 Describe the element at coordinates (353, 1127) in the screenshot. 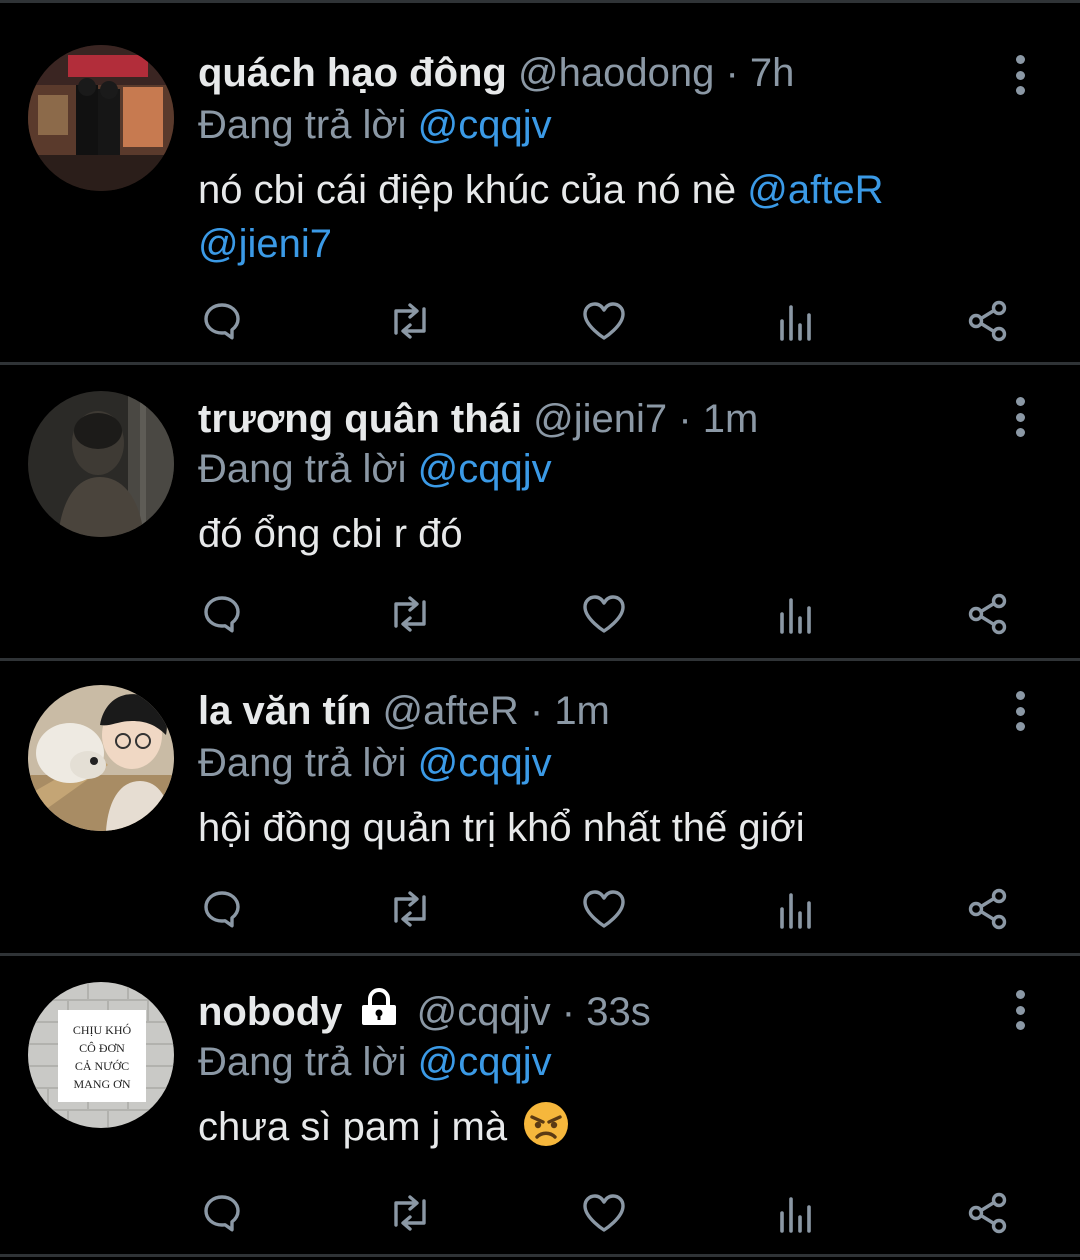

I see `tweet-text-content: chưa sì pam j mà` at that location.